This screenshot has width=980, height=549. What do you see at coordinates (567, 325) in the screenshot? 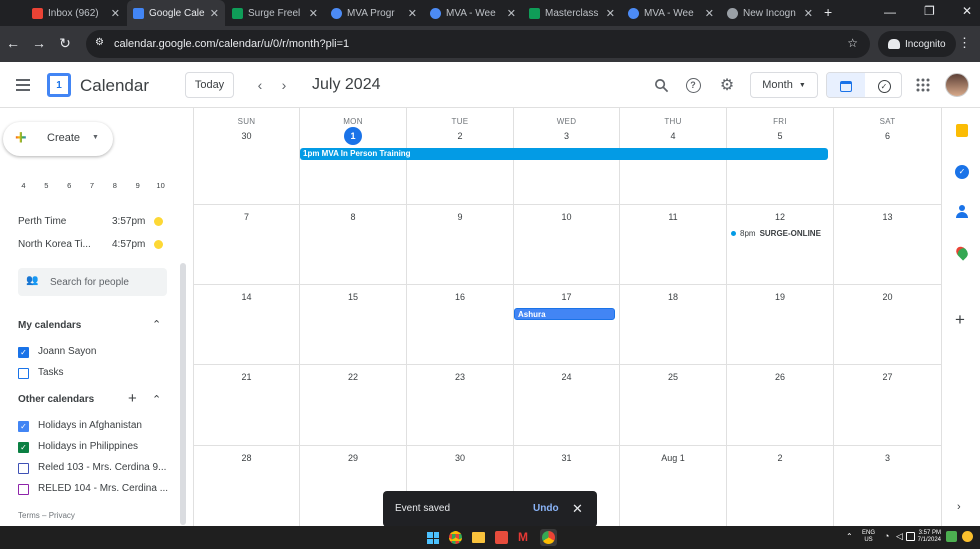
I see `day-cell: 17` at bounding box center [567, 325].